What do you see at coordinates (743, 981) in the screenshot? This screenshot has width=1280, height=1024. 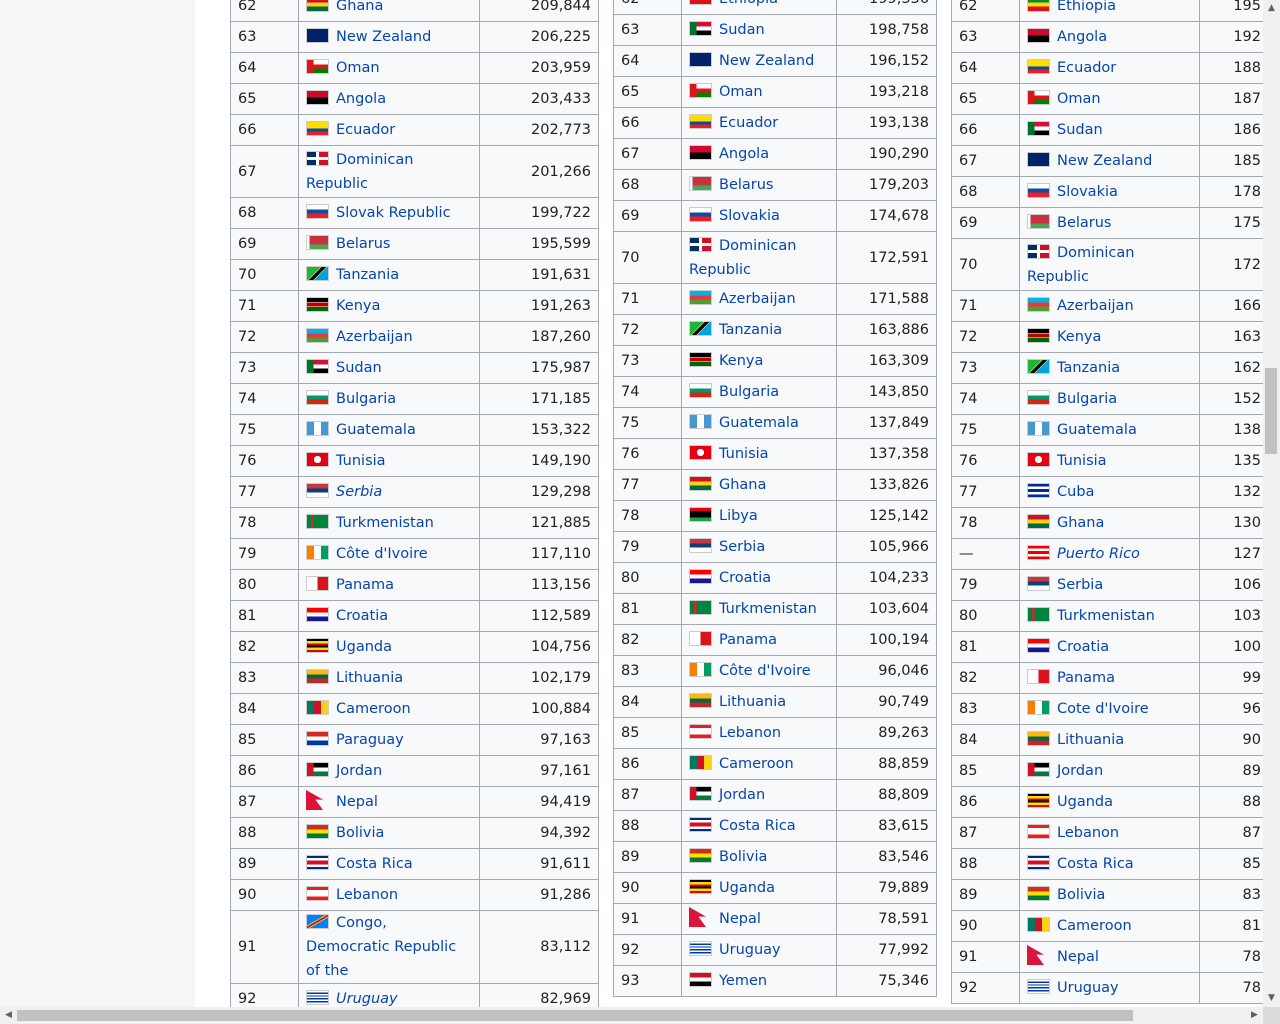 I see `country-link: Yemen` at bounding box center [743, 981].